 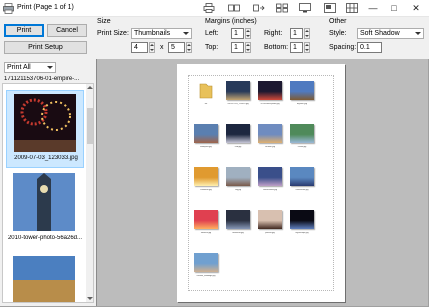 I want to click on thumbnail-caption: 2009-07-03_123033.jpg, so click(x=46, y=158).